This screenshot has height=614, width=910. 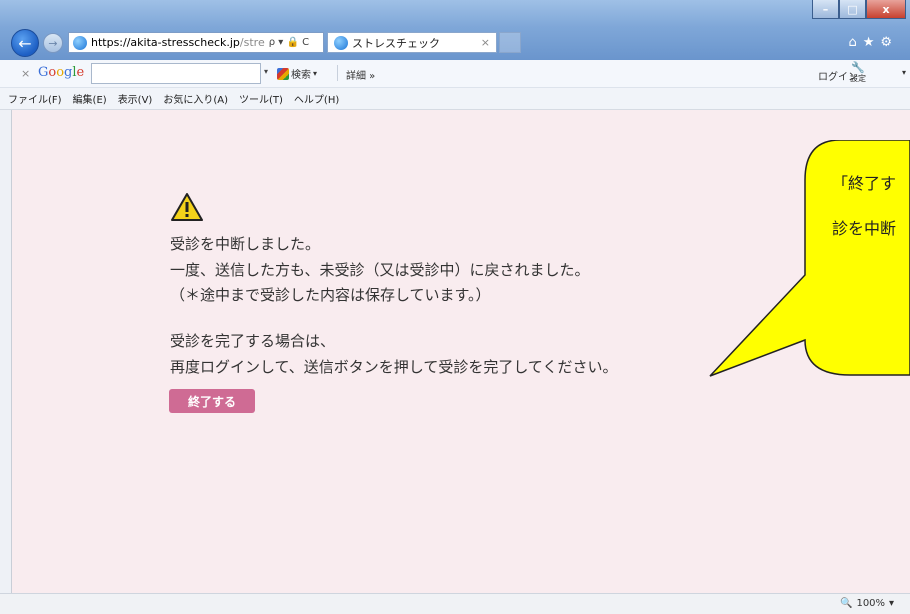 I want to click on callout-text-line-2: 診を中断, so click(x=864, y=228).